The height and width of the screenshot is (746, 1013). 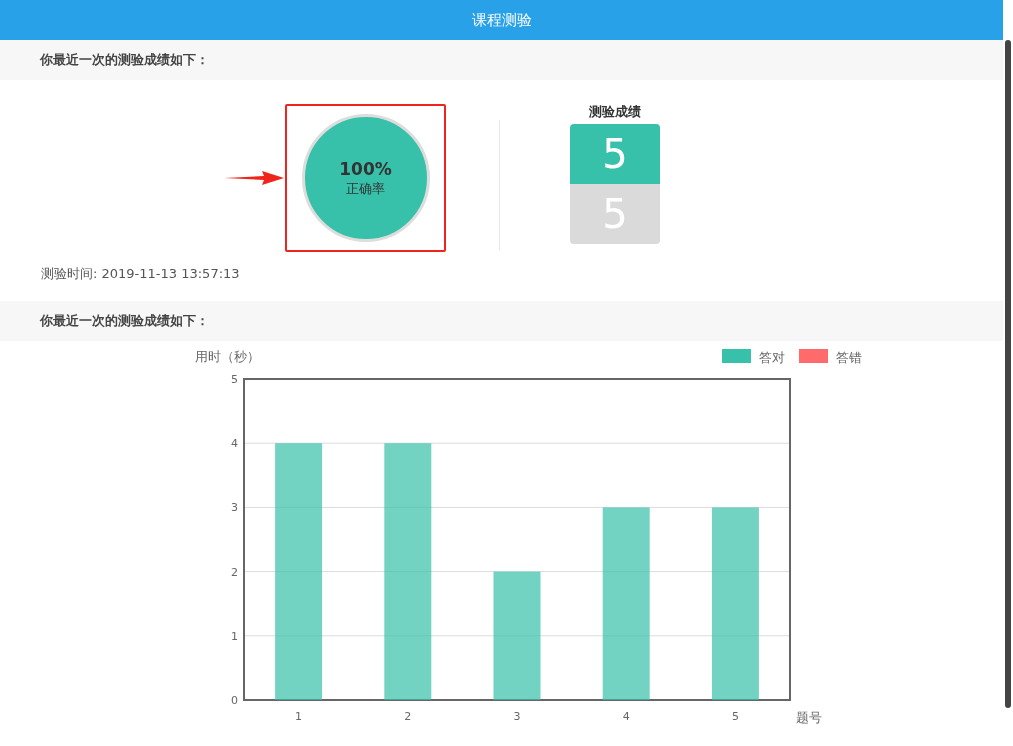 What do you see at coordinates (234, 444) in the screenshot?
I see `y-tick-label: 4` at bounding box center [234, 444].